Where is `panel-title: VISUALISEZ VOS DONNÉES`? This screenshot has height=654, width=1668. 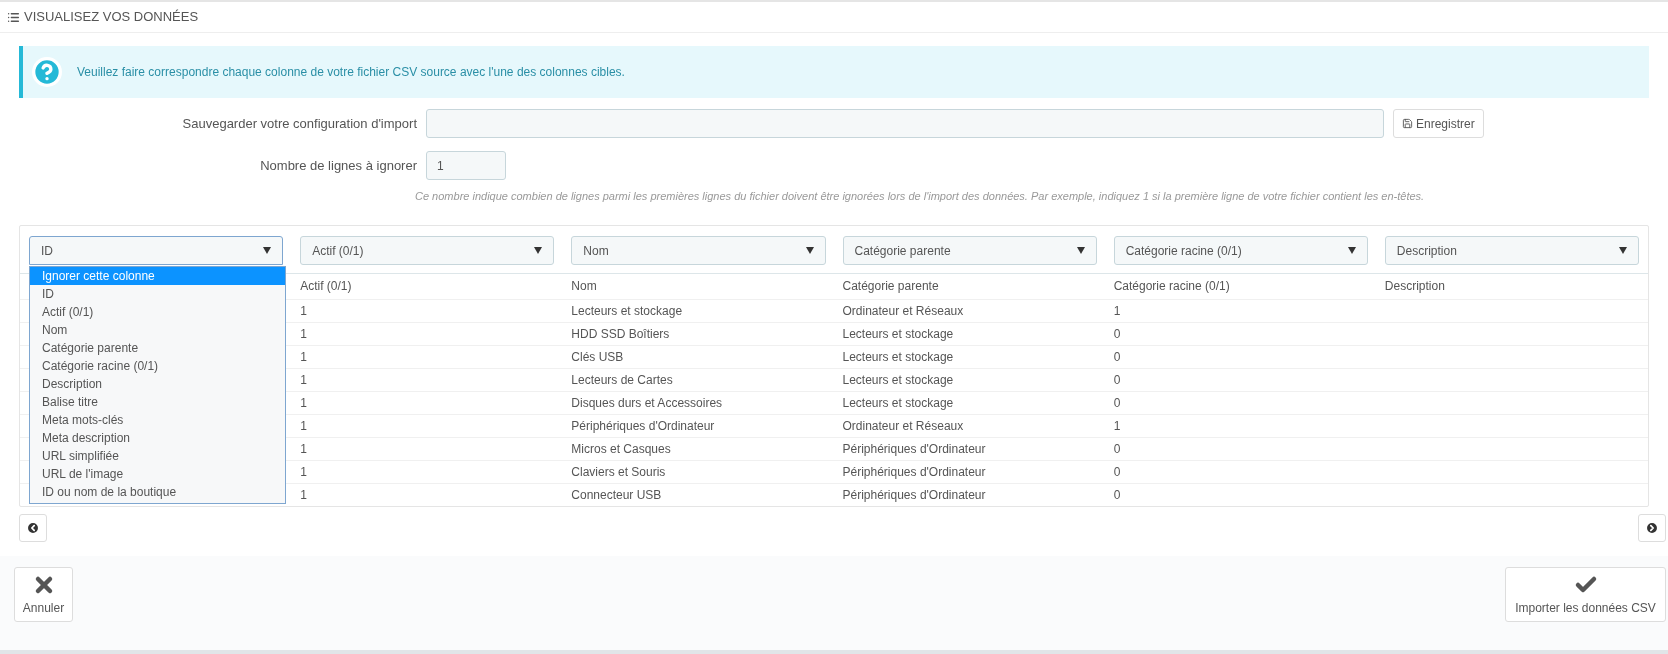
panel-title: VISUALISEZ VOS DONNÉES is located at coordinates (111, 17).